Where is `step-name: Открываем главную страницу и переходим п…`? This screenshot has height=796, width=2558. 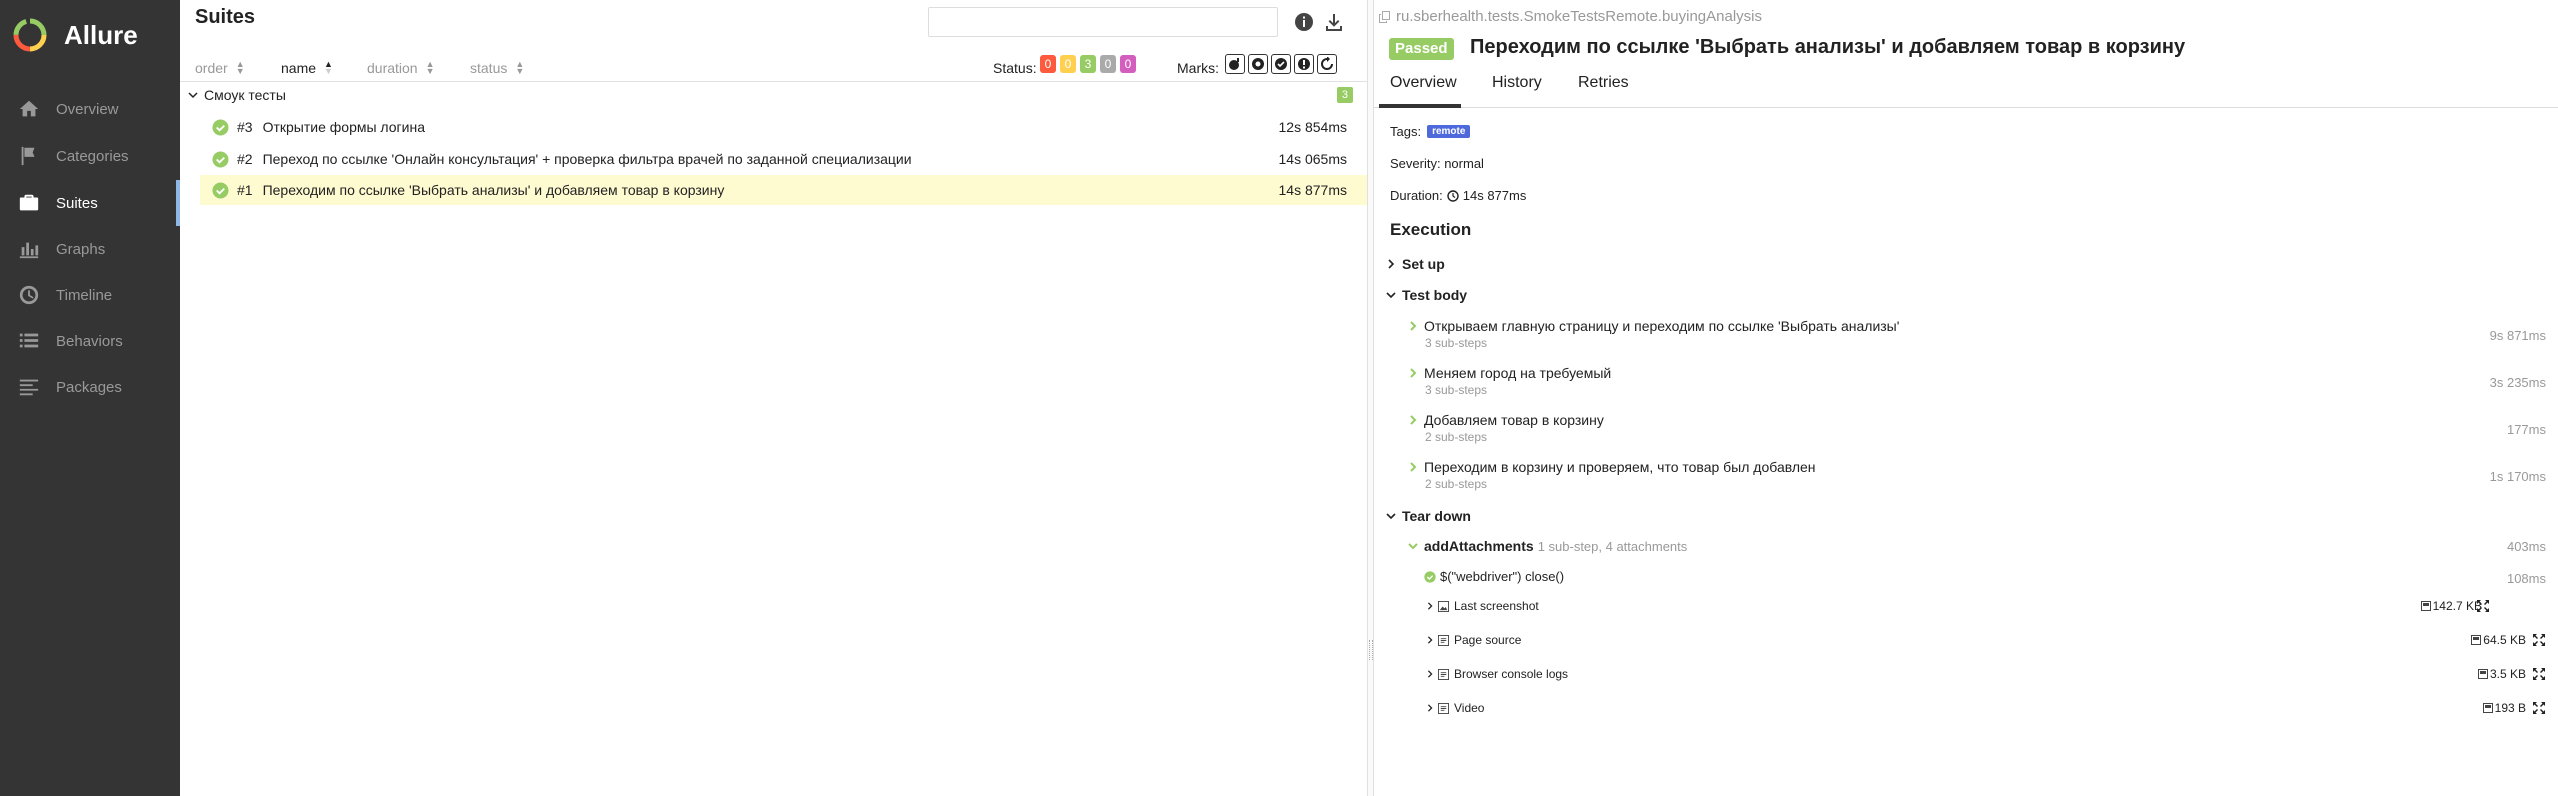
step-name: Открываем главную страницу и переходим п… is located at coordinates (1662, 326).